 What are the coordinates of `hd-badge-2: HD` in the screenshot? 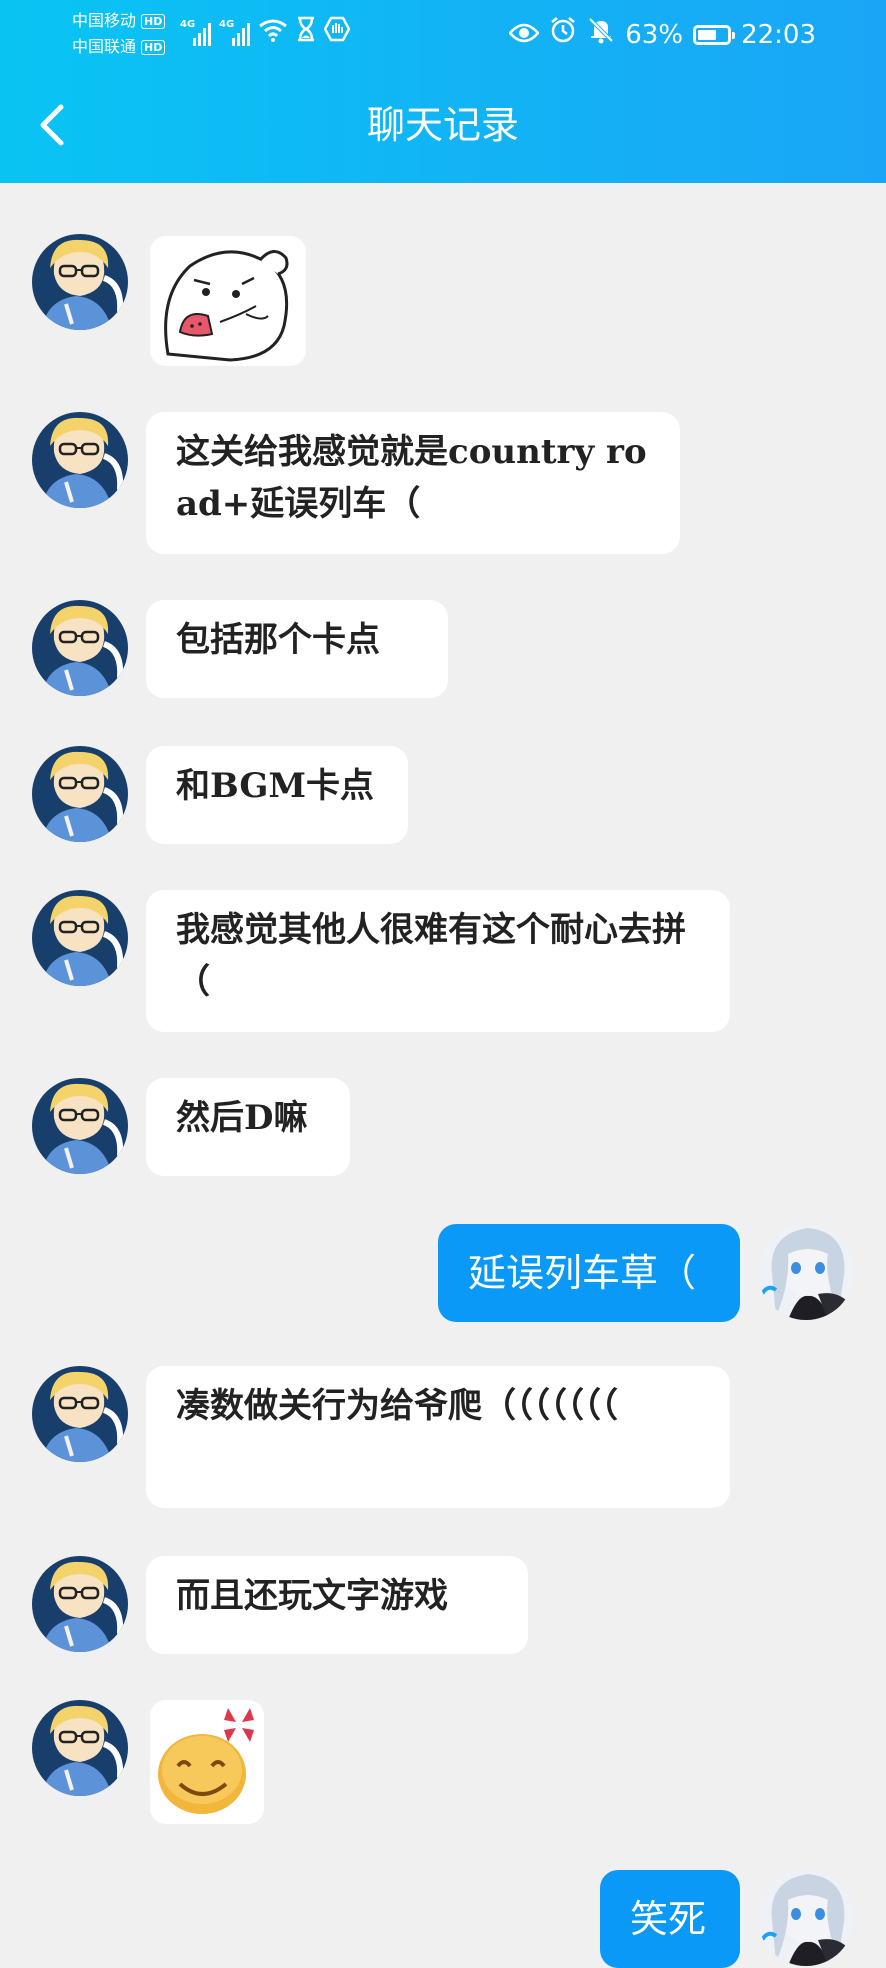 It's located at (153, 47).